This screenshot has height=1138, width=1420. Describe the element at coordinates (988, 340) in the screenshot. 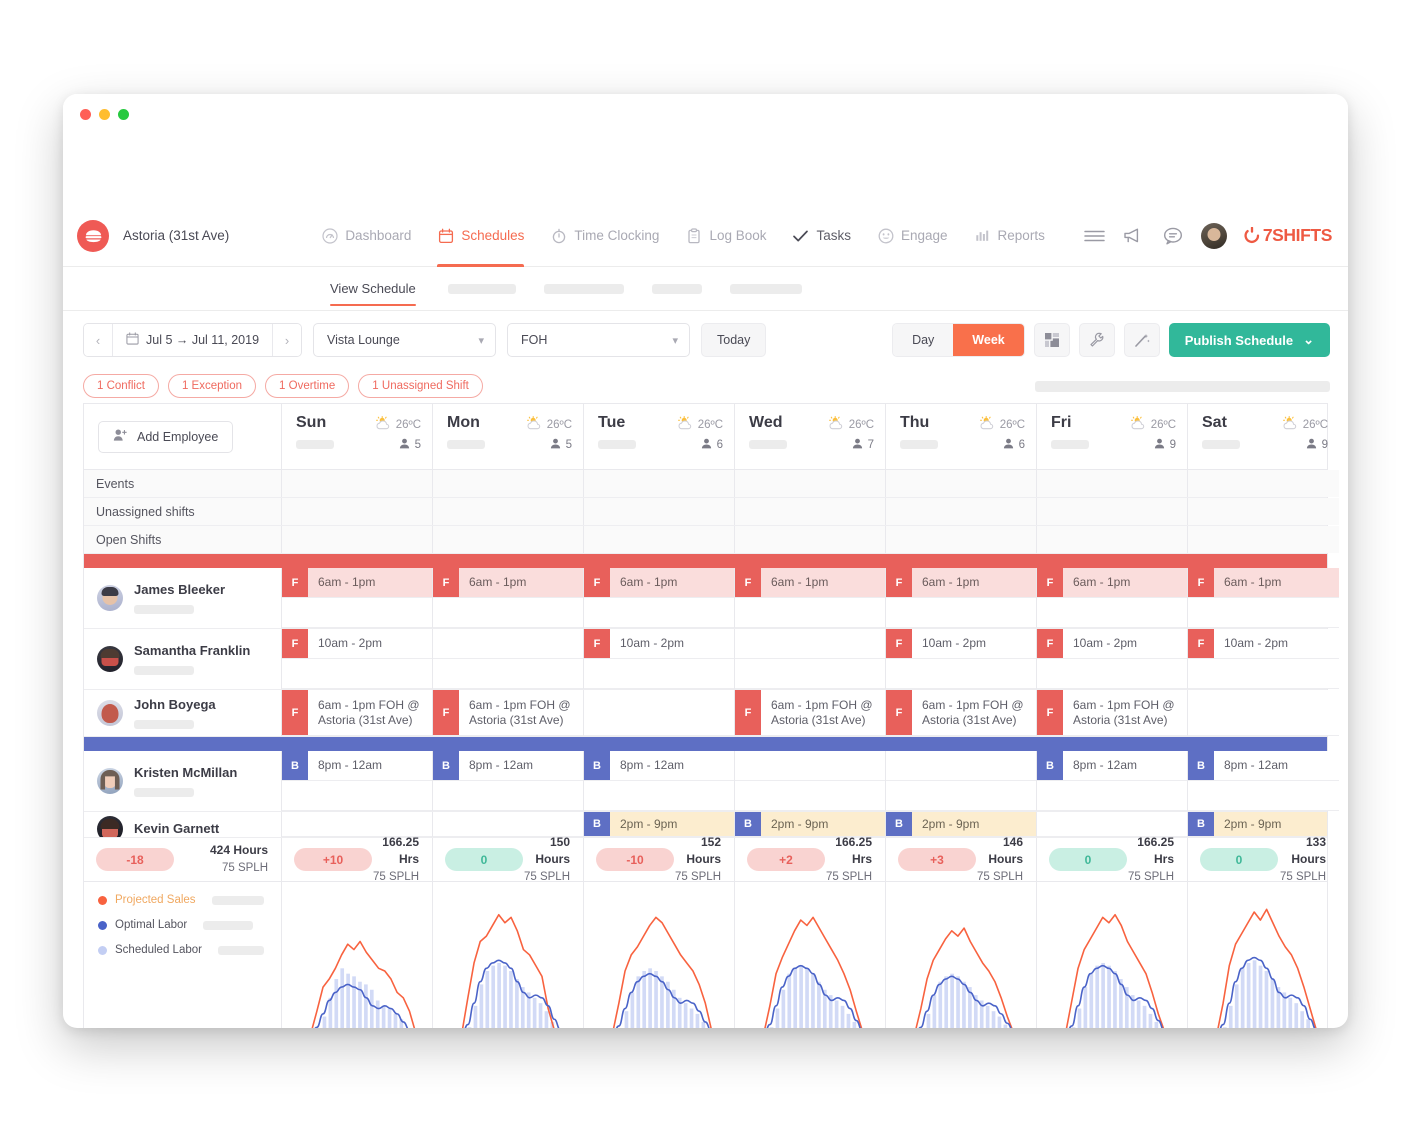

I see `view-toggle-week: Week` at that location.